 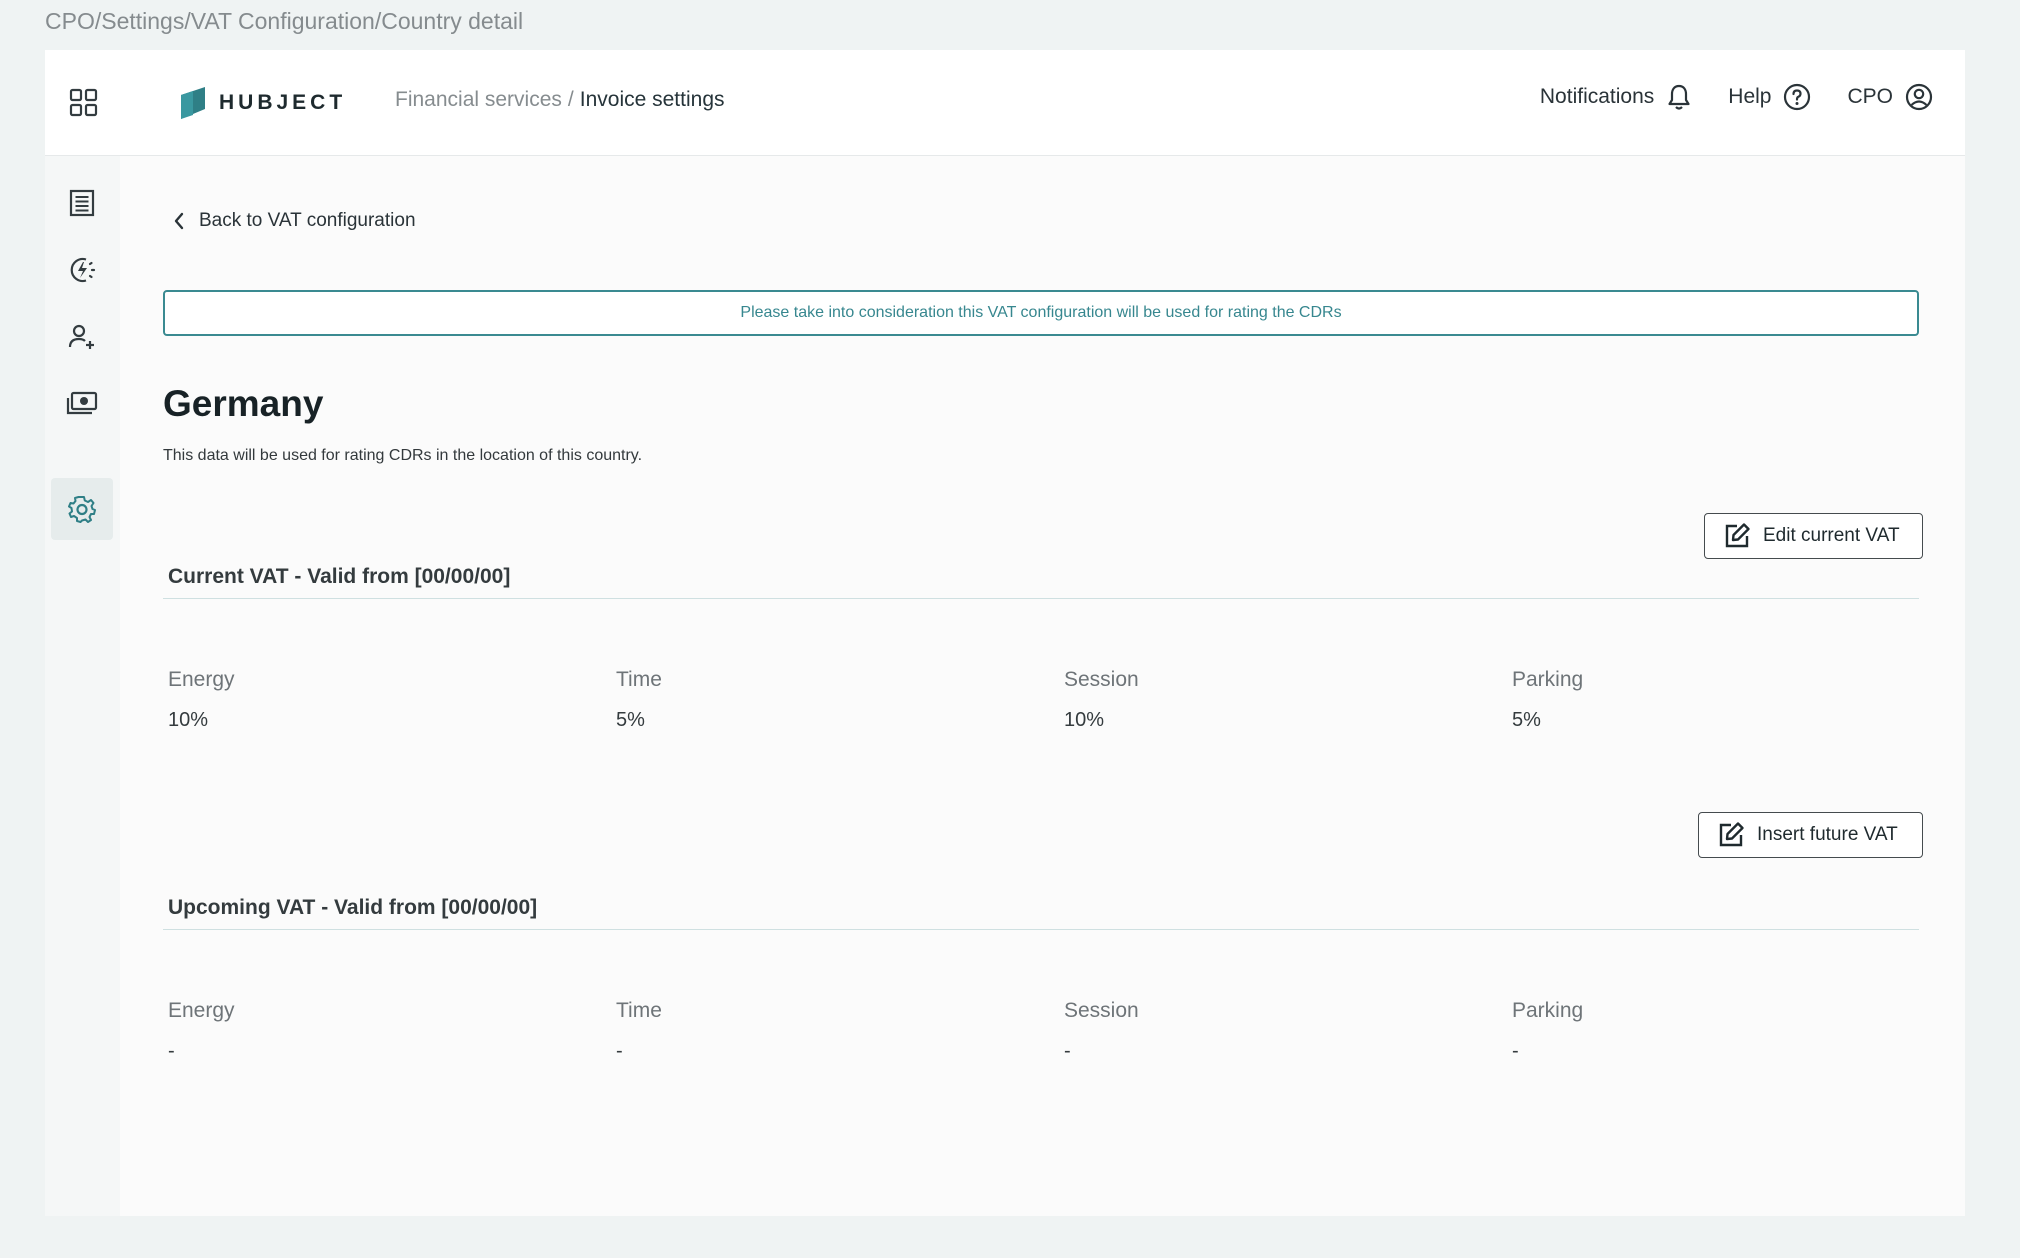 I want to click on upcoming-vat-session: Session -, so click(x=1274, y=1031).